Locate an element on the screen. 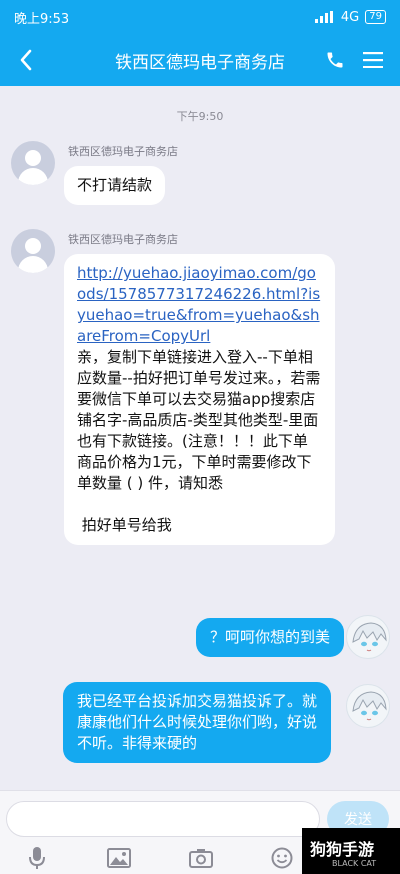 This screenshot has height=874, width=400. emoji-icon is located at coordinates (282, 858).